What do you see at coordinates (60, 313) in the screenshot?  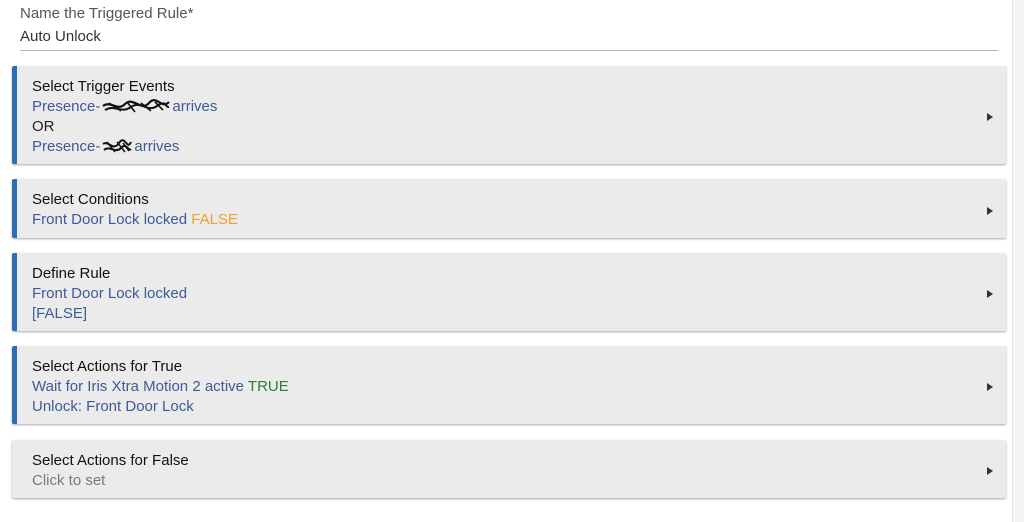 I see `define-rule-state: [FALSE]` at bounding box center [60, 313].